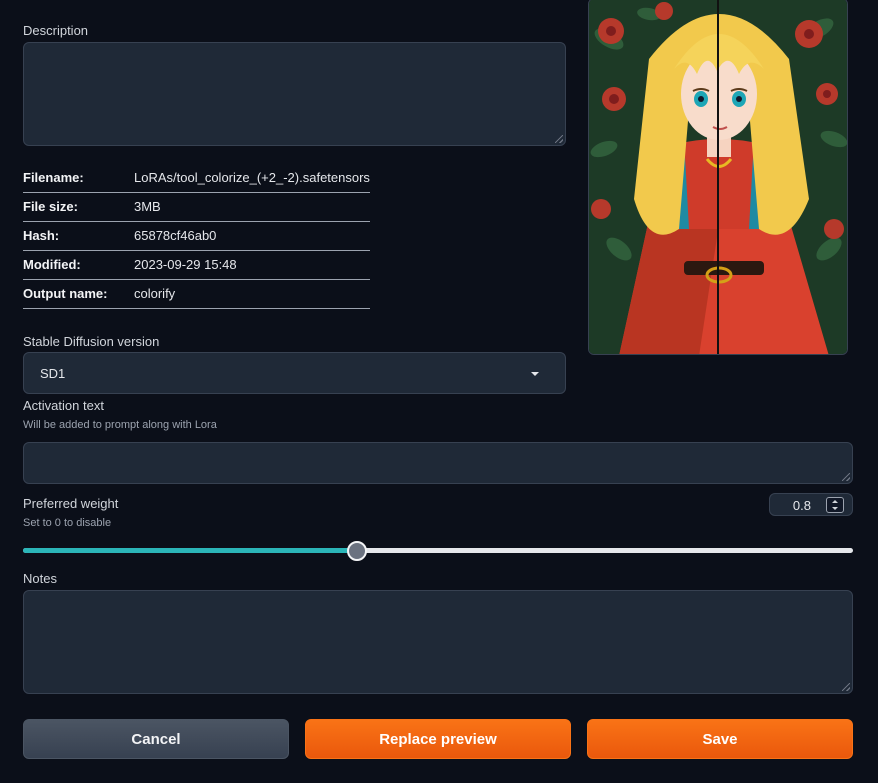 The width and height of the screenshot is (878, 783). What do you see at coordinates (40, 578) in the screenshot?
I see `notes-label: Notes` at bounding box center [40, 578].